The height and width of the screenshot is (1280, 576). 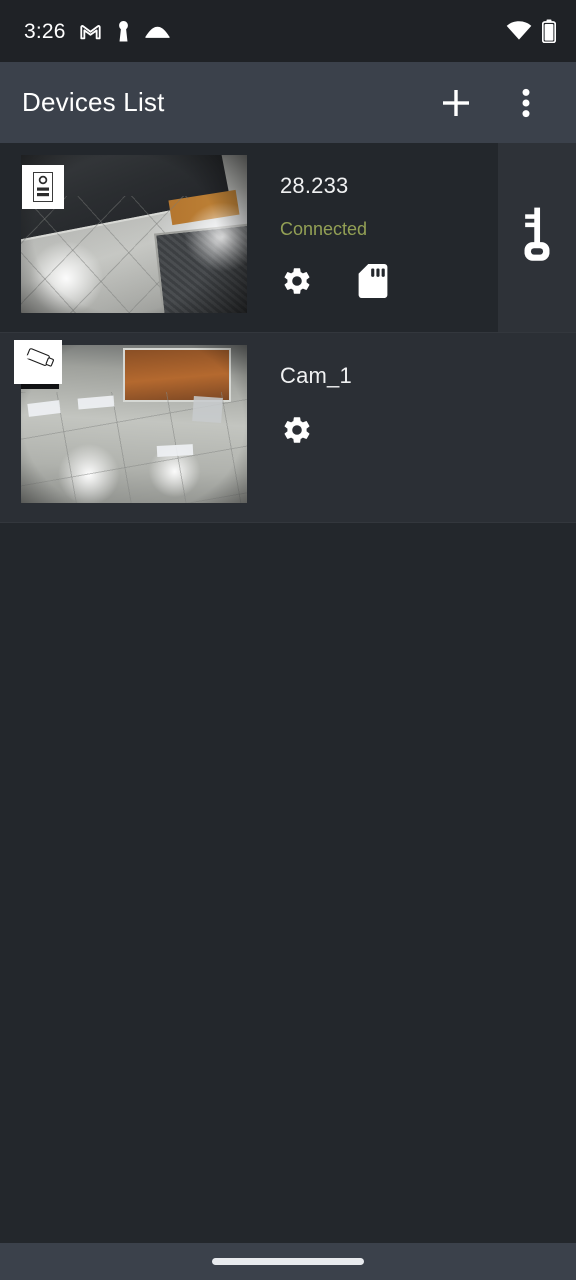 I want to click on status-bar-left: 3:26, so click(x=97, y=31).